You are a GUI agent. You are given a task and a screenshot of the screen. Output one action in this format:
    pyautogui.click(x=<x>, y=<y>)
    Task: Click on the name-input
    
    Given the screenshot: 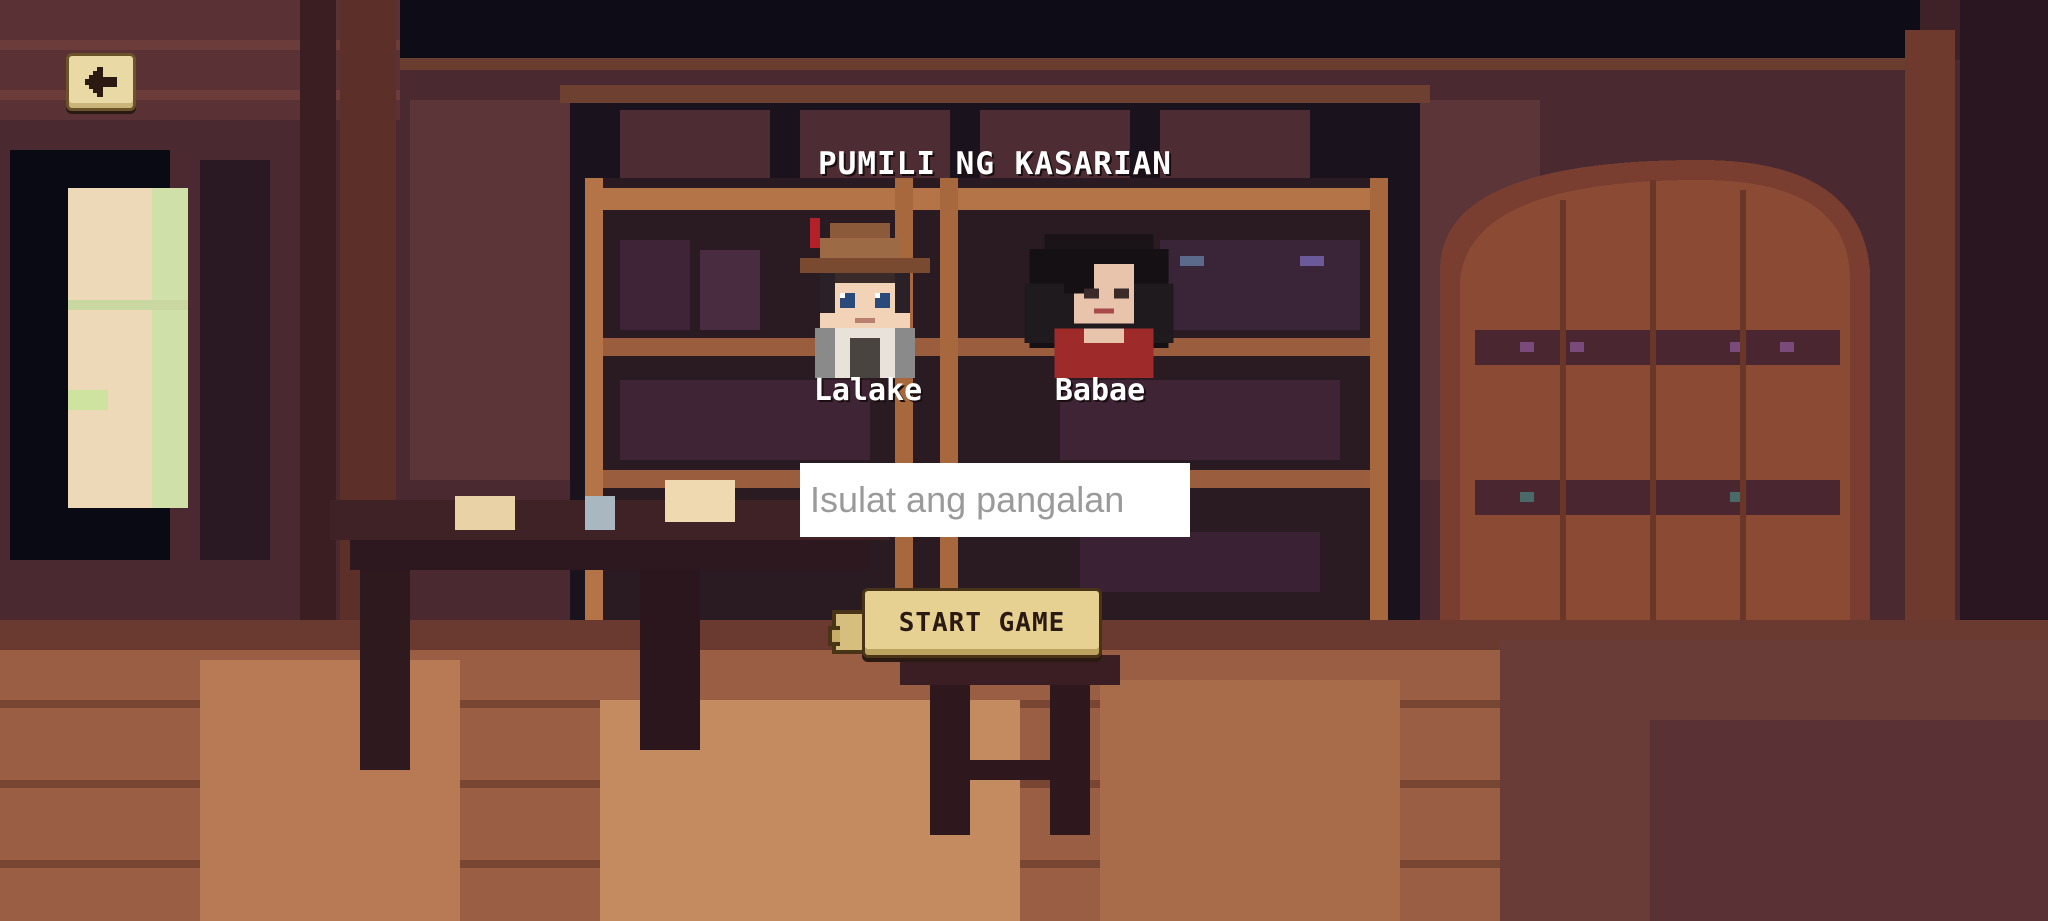 What is the action you would take?
    pyautogui.click(x=995, y=500)
    